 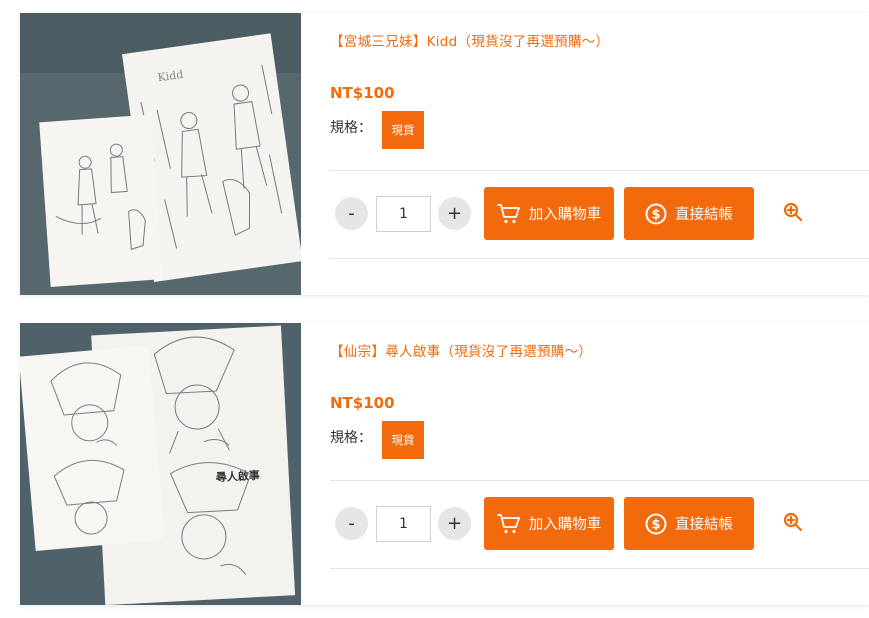 I want to click on product-title: 【仙宗】尋人啟事（現貨沒了再選預購～）, so click(x=461, y=350).